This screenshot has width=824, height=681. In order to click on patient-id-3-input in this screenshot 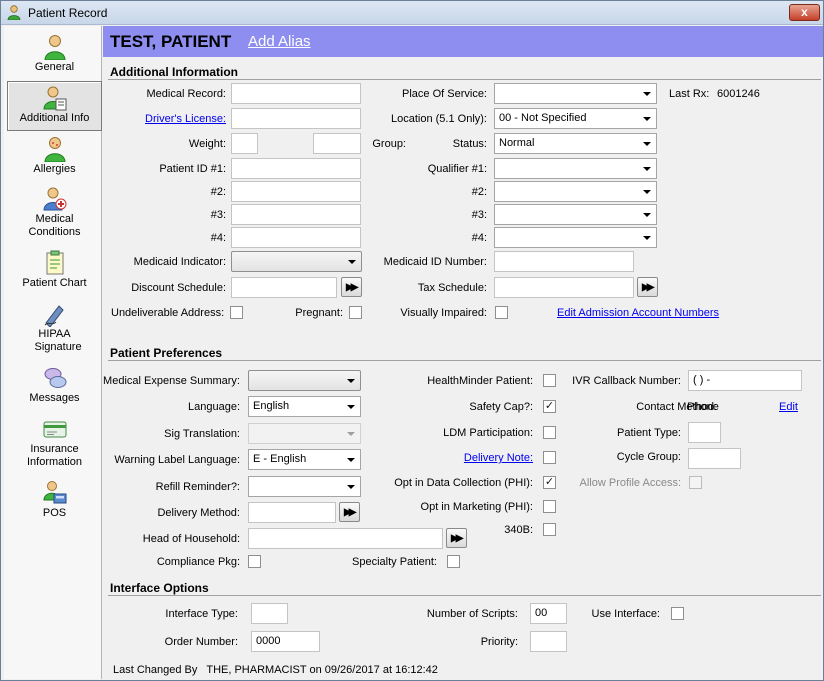, I will do `click(296, 214)`.